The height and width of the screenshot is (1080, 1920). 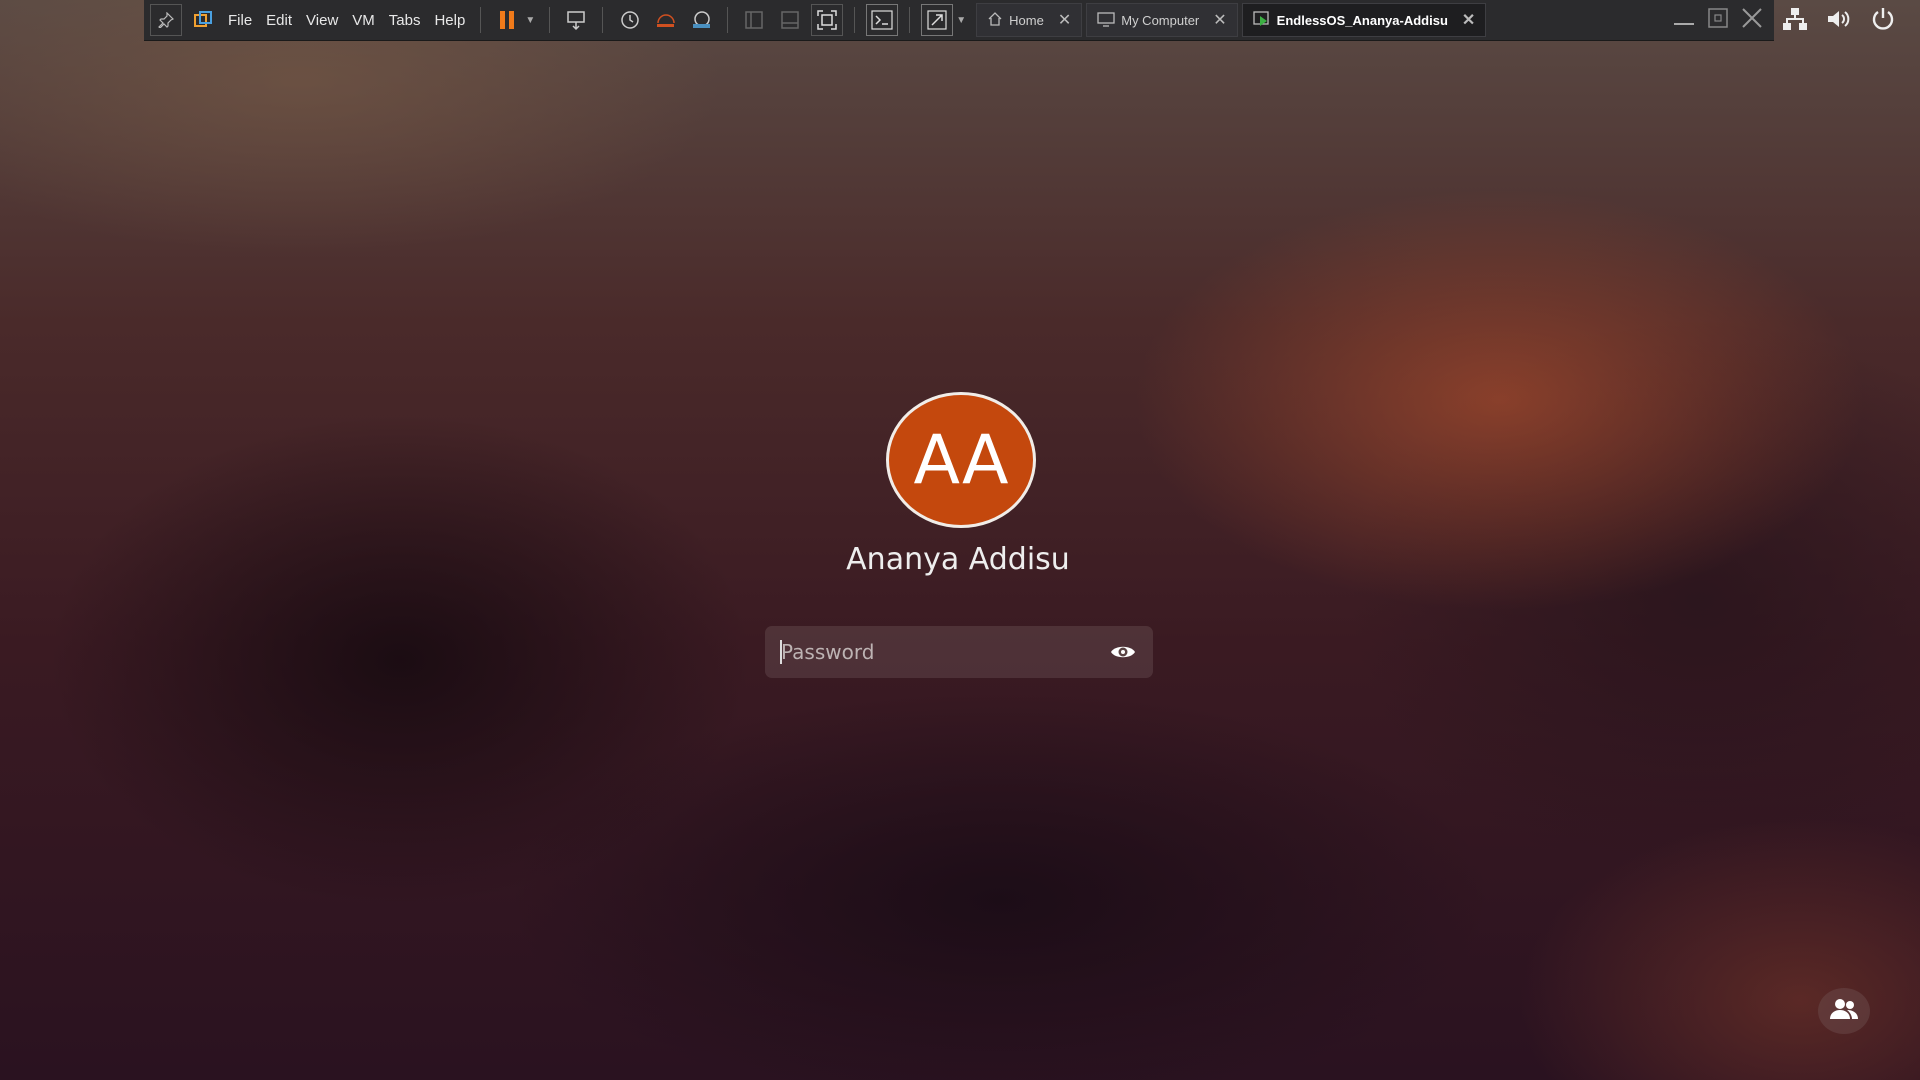 I want to click on minimize-icon, so click(x=1684, y=20).